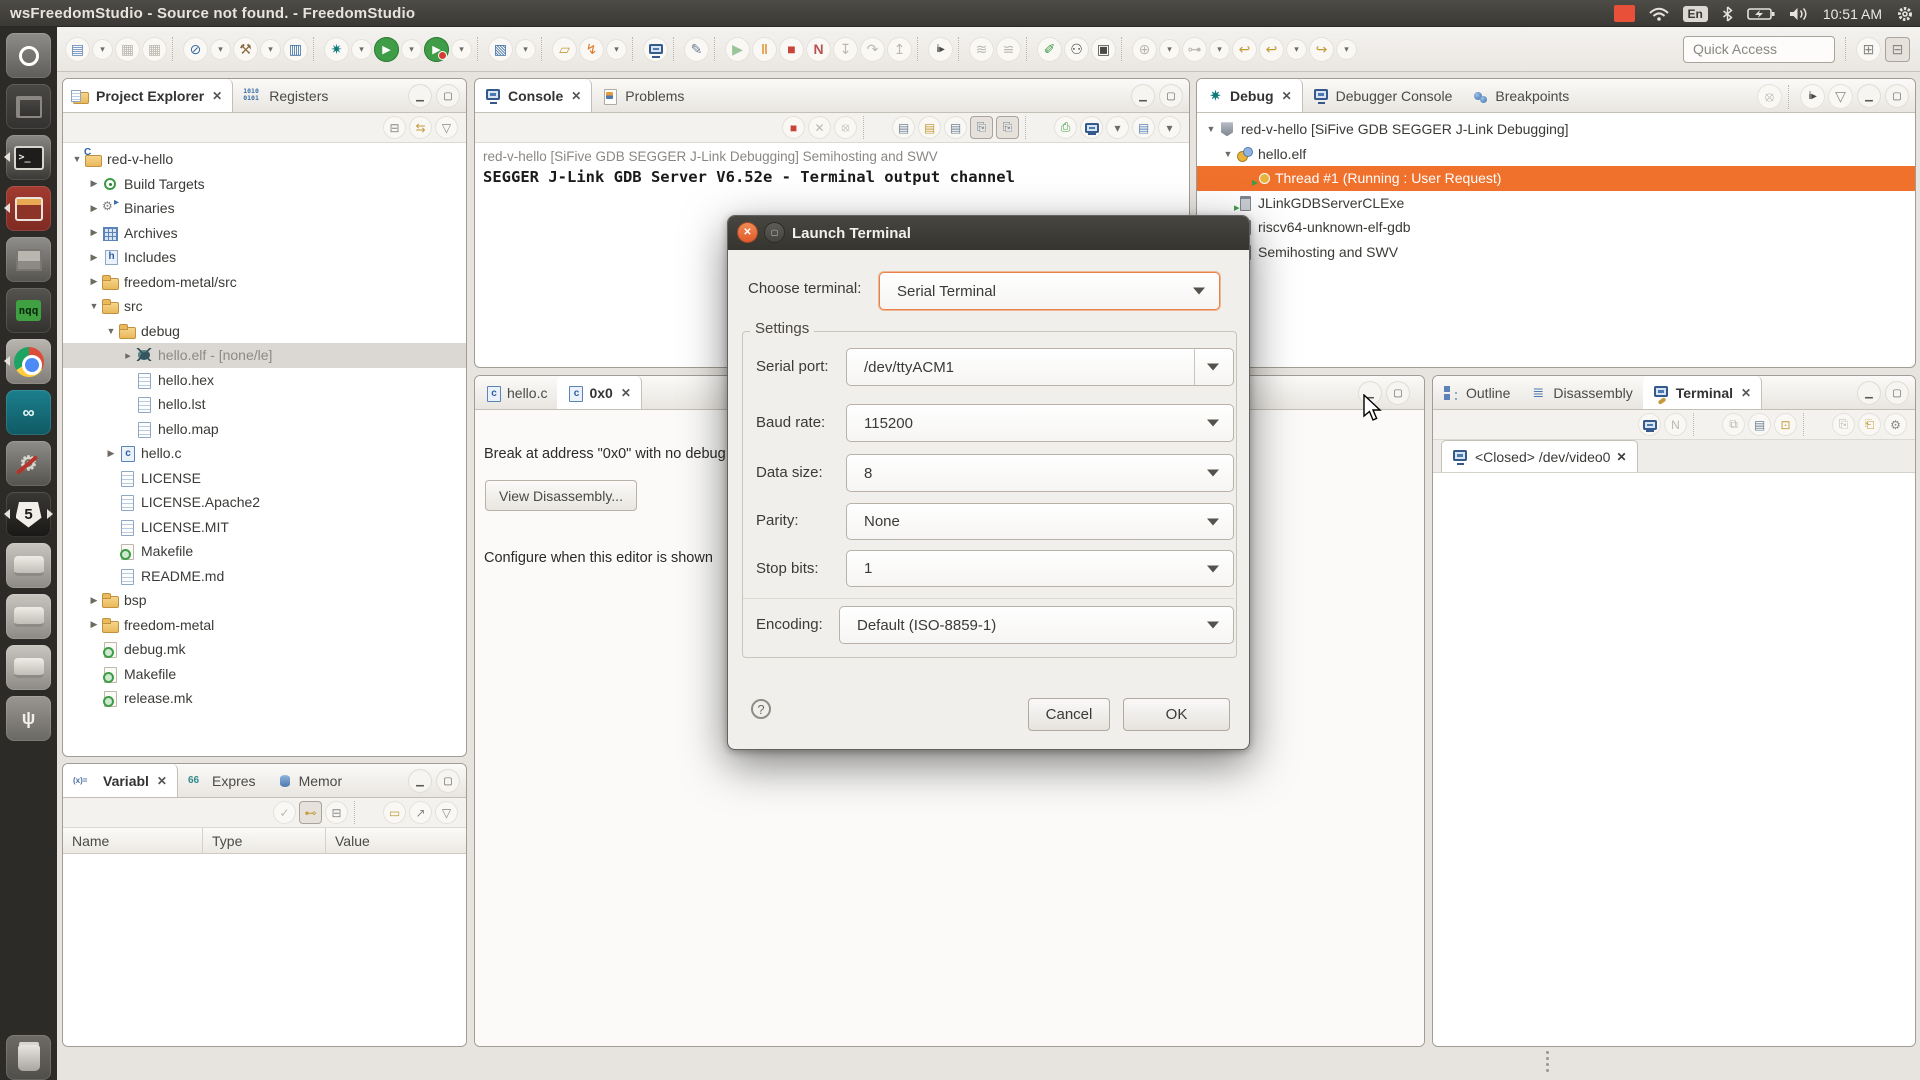 The image size is (1920, 1080). What do you see at coordinates (285, 95) in the screenshot?
I see `tab-registers: 1010 0101 Registers` at bounding box center [285, 95].